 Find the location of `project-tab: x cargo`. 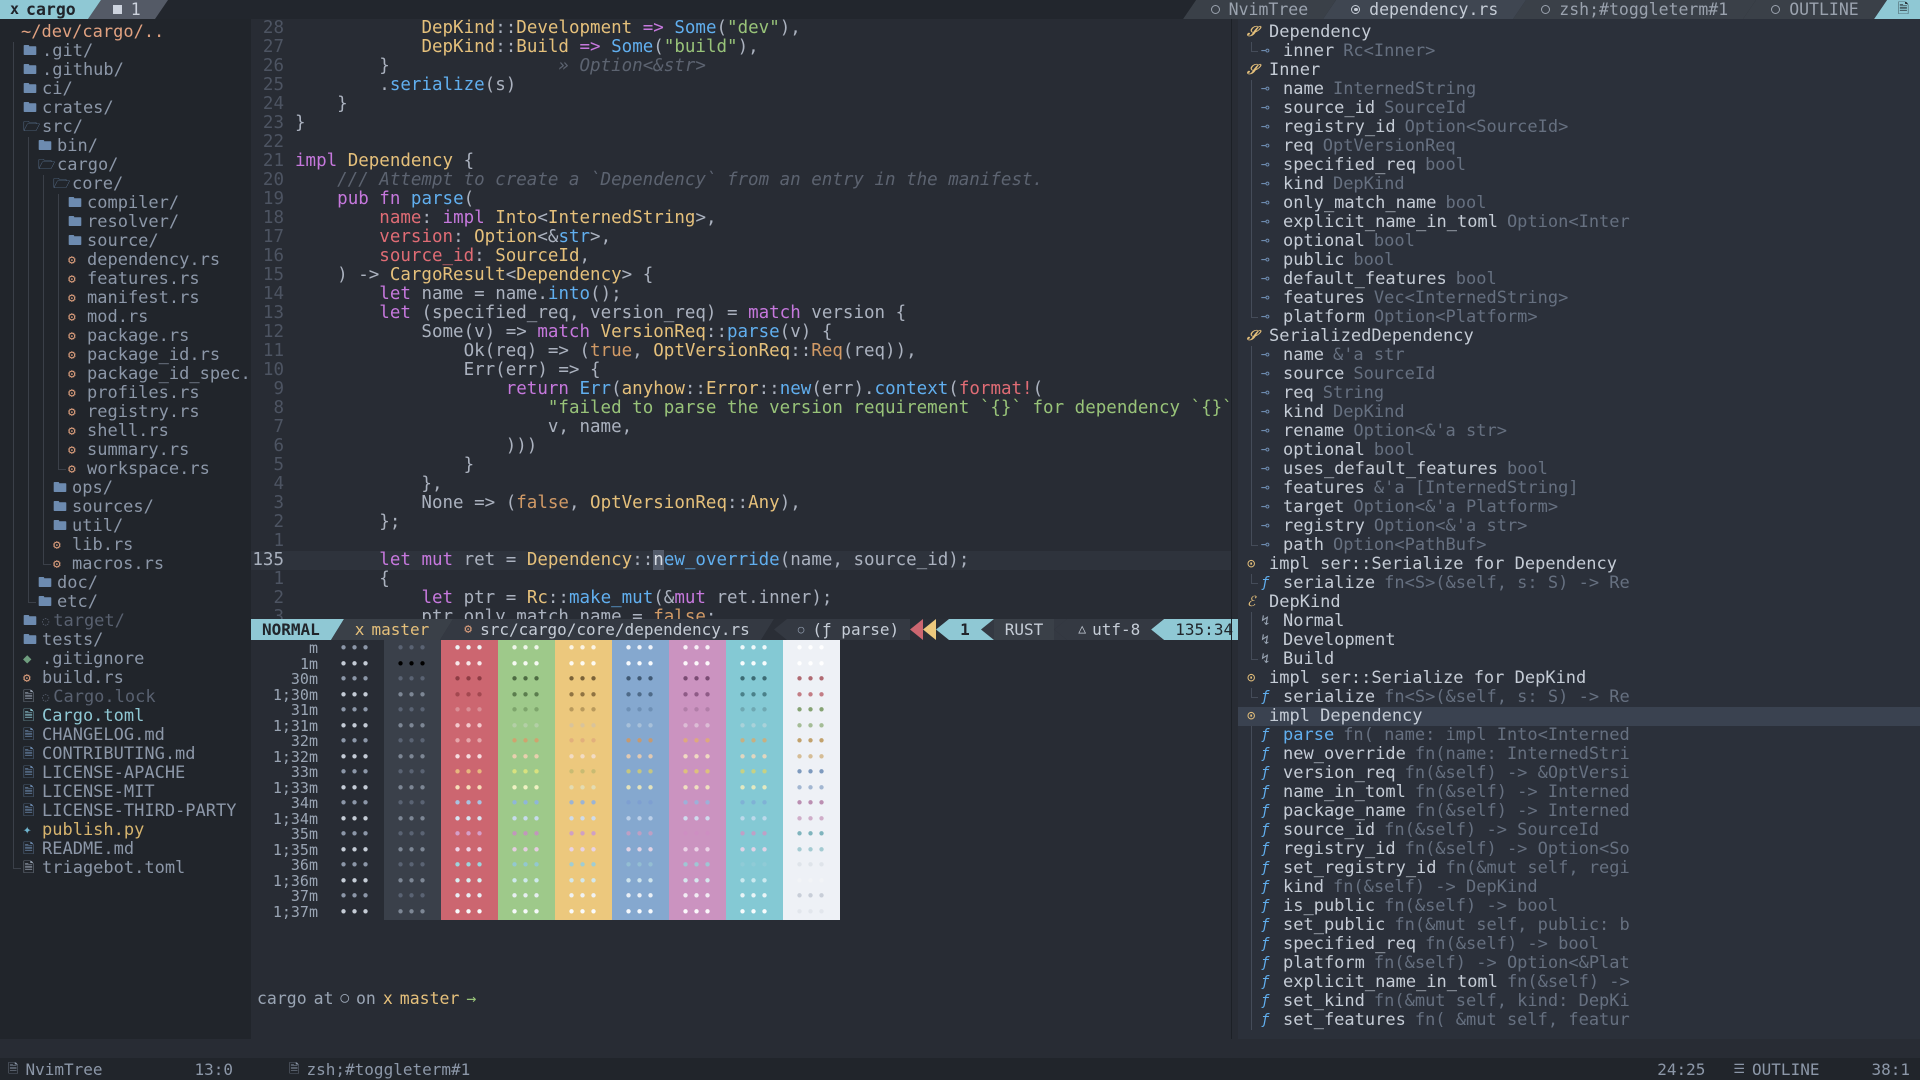

project-tab: x cargo is located at coordinates (44, 9).